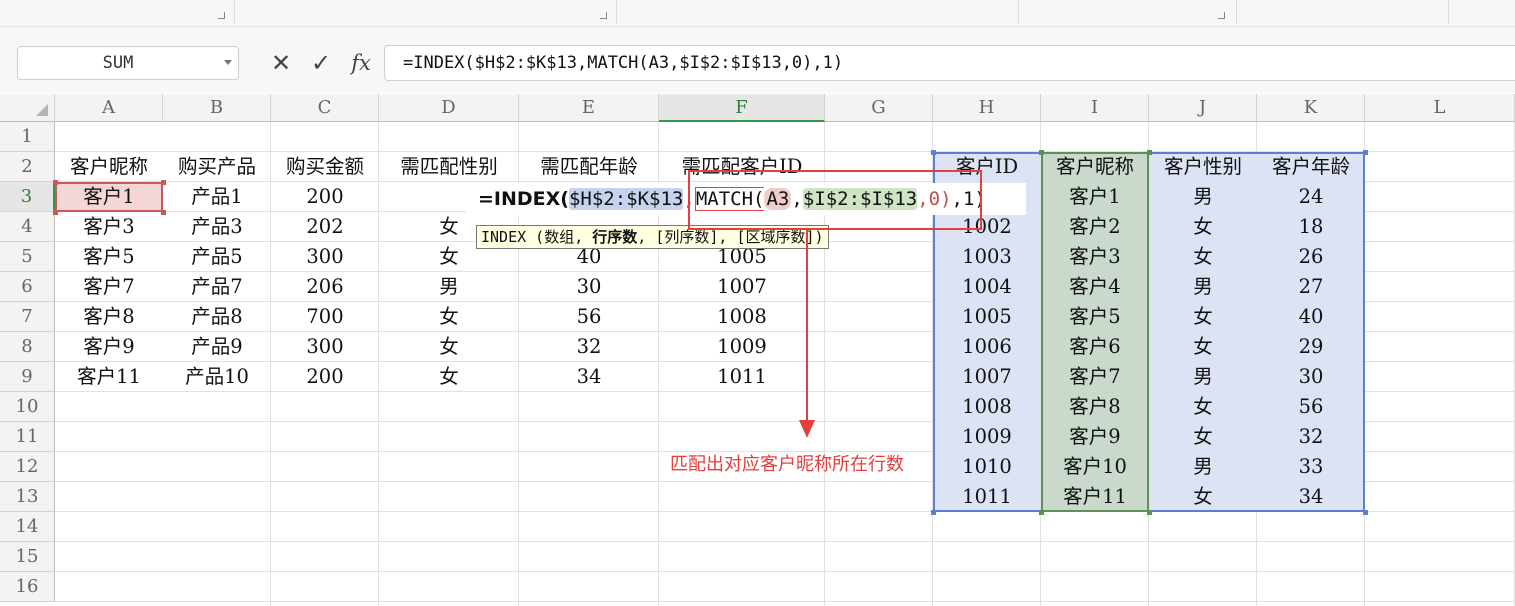 The width and height of the screenshot is (1515, 606). I want to click on right-table-cell: 客户10, so click(1095, 467).